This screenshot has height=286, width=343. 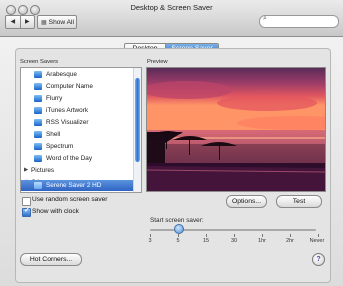 What do you see at coordinates (290, 241) in the screenshot?
I see `tick-label-2hr: 2hr` at bounding box center [290, 241].